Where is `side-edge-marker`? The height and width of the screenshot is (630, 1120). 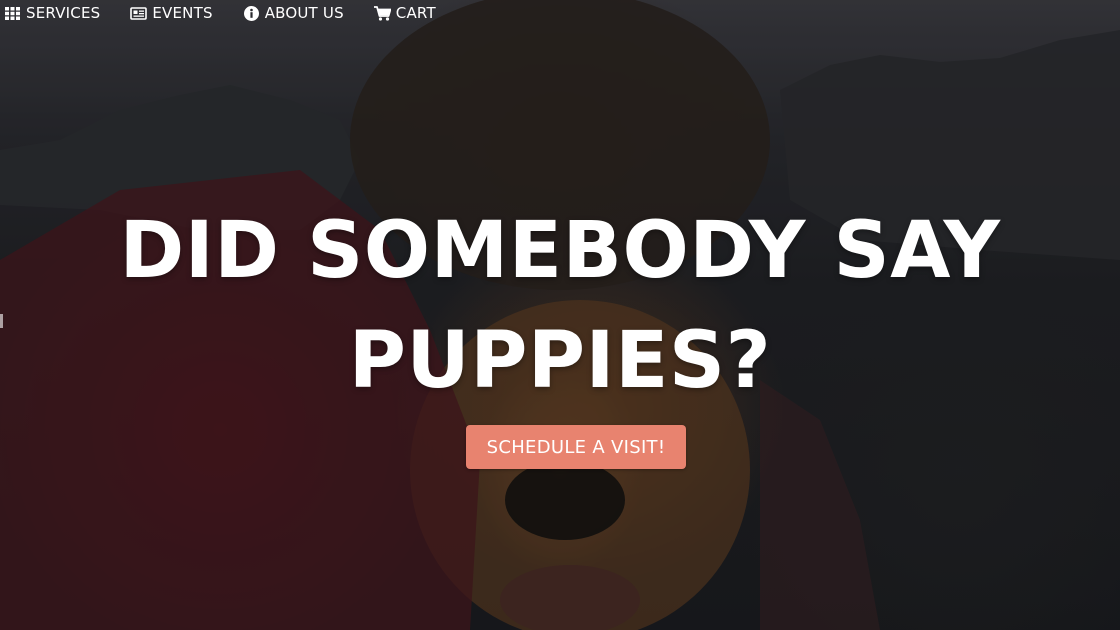 side-edge-marker is located at coordinates (1, 321).